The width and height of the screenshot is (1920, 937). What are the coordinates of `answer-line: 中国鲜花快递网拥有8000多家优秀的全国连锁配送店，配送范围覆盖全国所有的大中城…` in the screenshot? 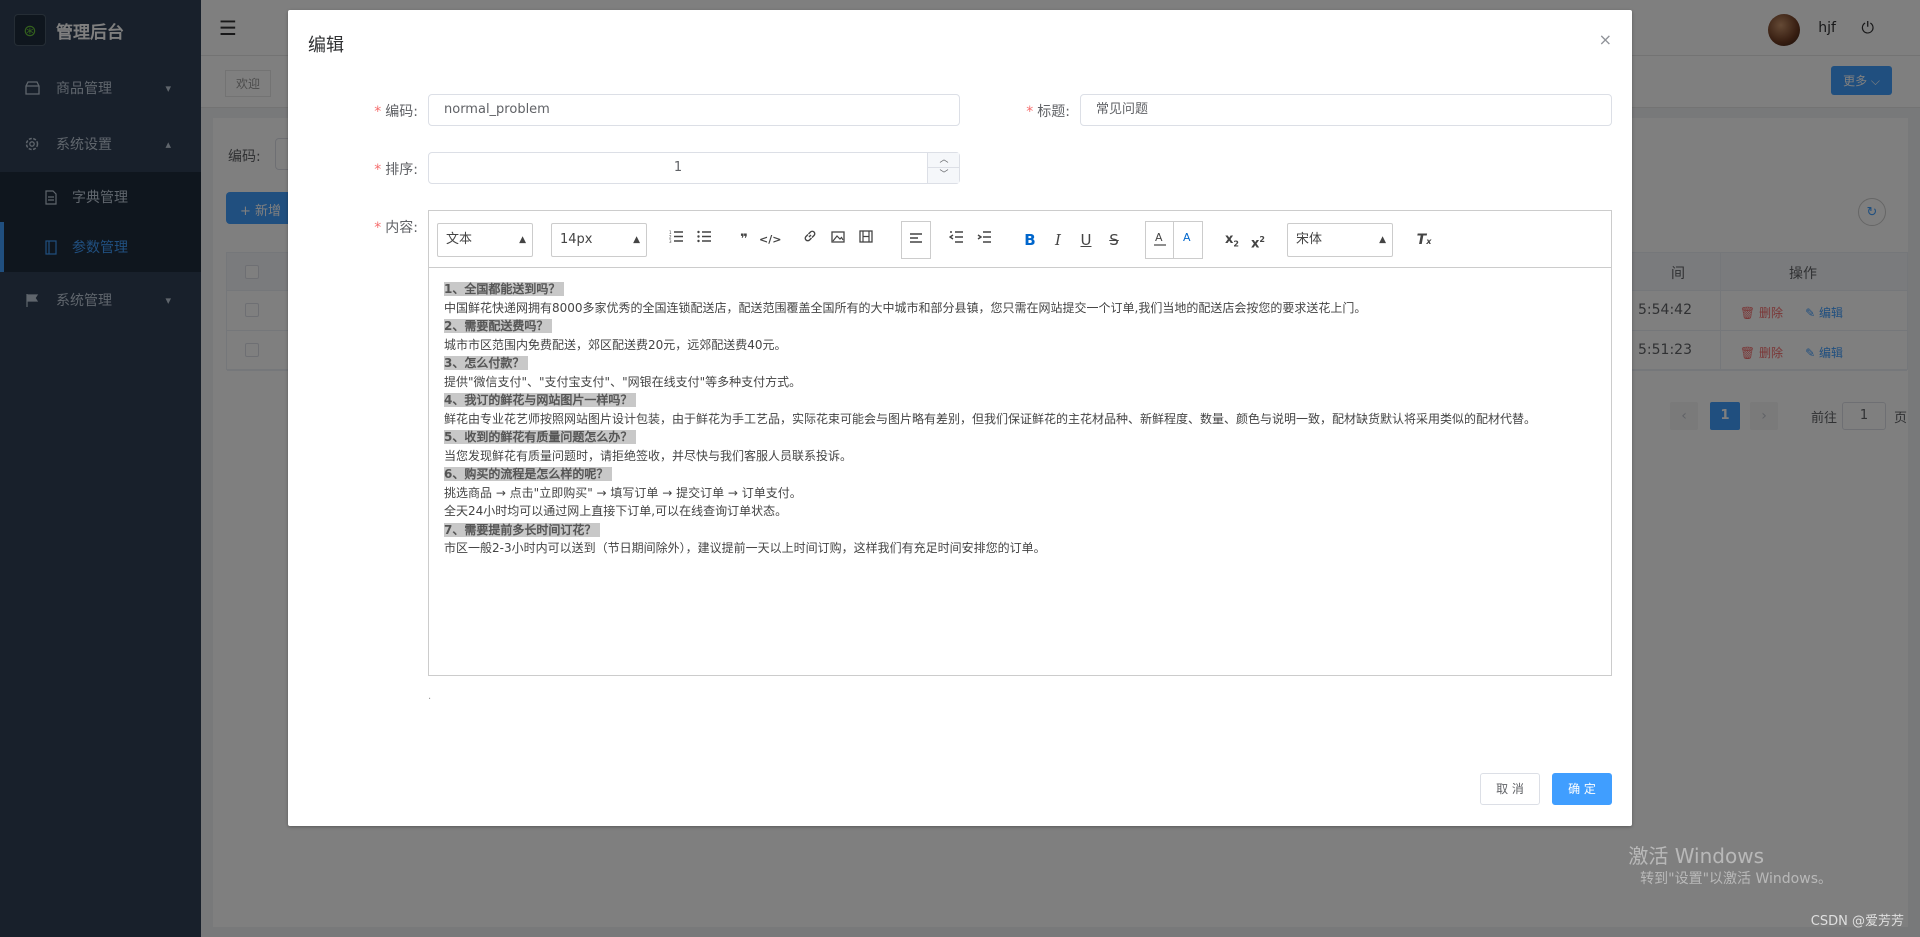 It's located at (905, 307).